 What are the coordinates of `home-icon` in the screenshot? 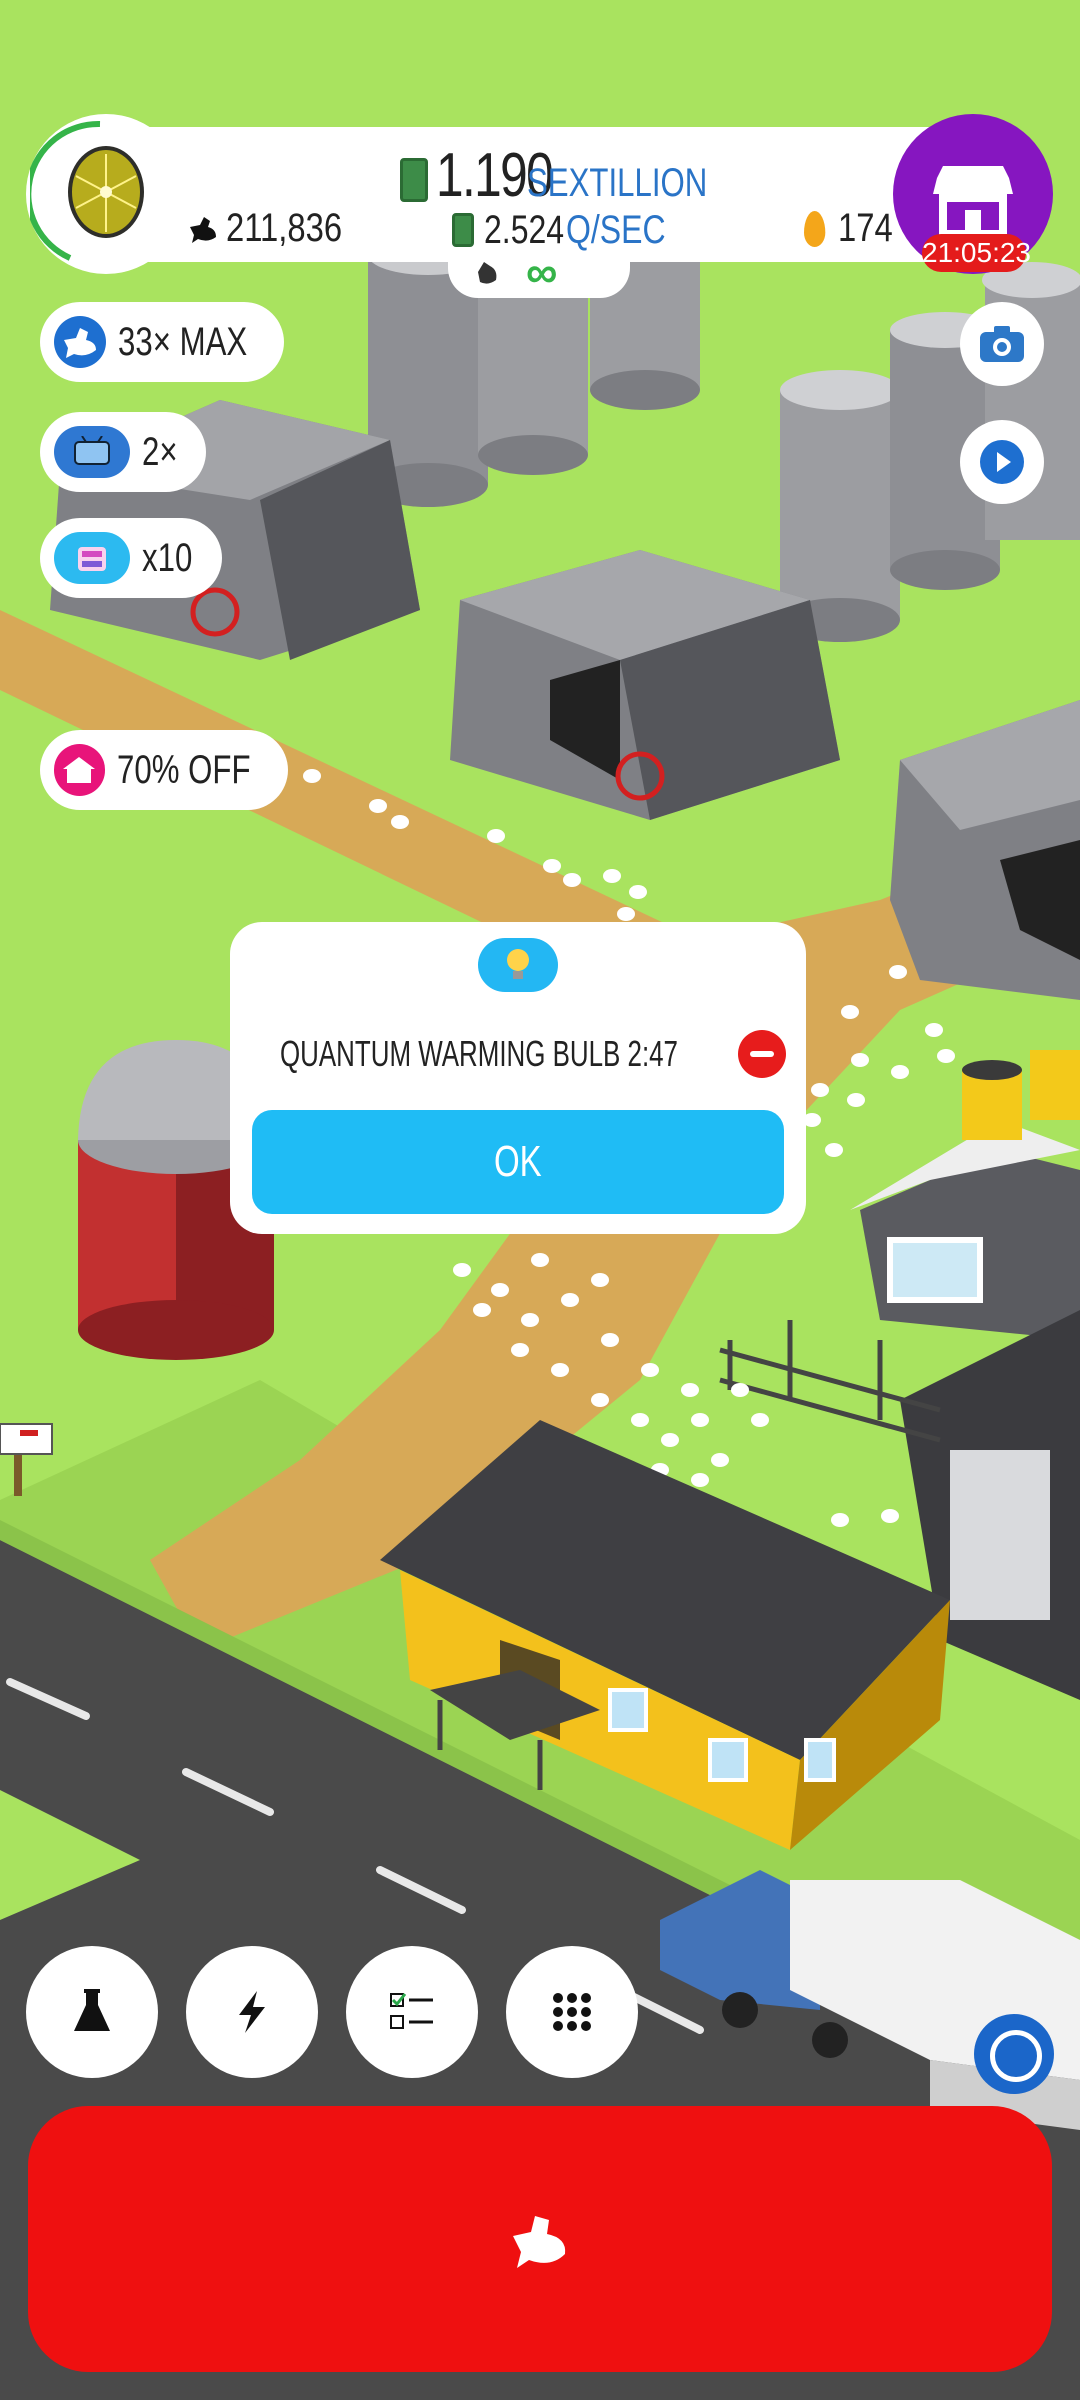 It's located at (79, 770).